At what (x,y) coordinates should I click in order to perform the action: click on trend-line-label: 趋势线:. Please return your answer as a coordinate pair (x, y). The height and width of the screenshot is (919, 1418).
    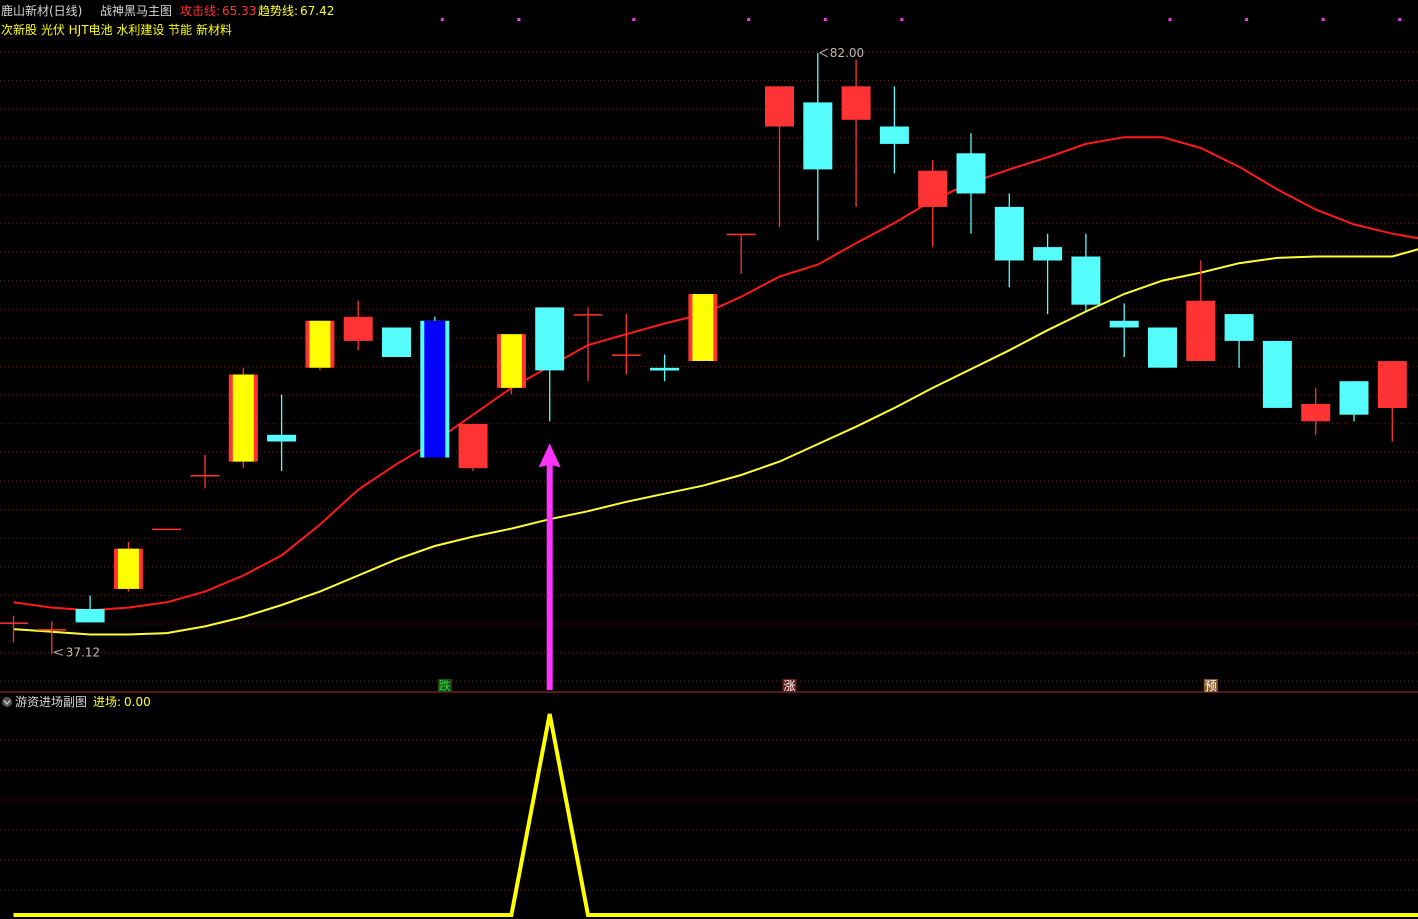
    Looking at the image, I should click on (278, 11).